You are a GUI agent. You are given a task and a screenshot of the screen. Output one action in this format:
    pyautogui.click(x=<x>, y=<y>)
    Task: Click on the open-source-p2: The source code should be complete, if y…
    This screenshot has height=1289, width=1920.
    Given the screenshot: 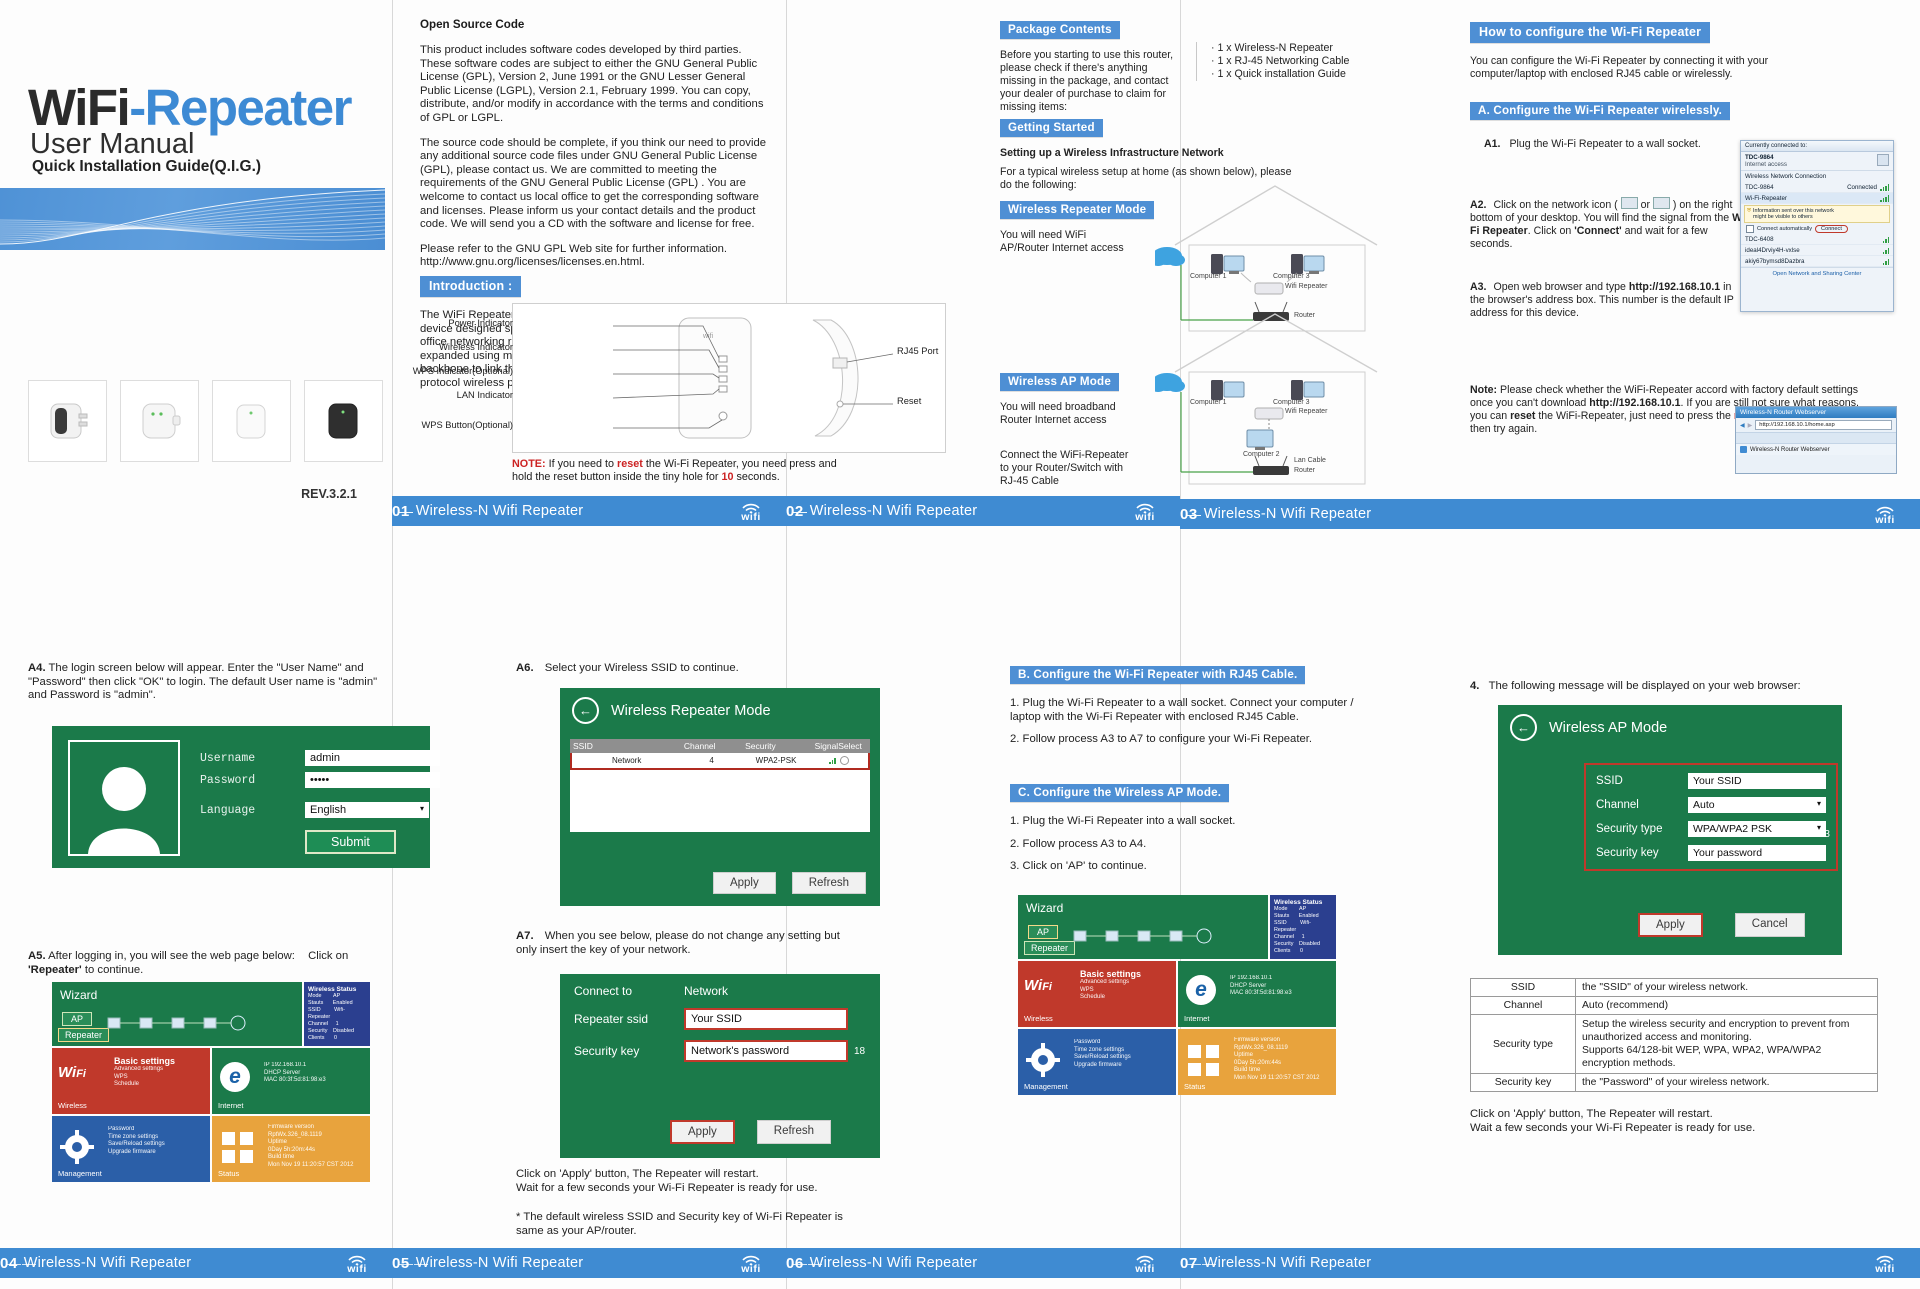 What is the action you would take?
    pyautogui.click(x=593, y=183)
    